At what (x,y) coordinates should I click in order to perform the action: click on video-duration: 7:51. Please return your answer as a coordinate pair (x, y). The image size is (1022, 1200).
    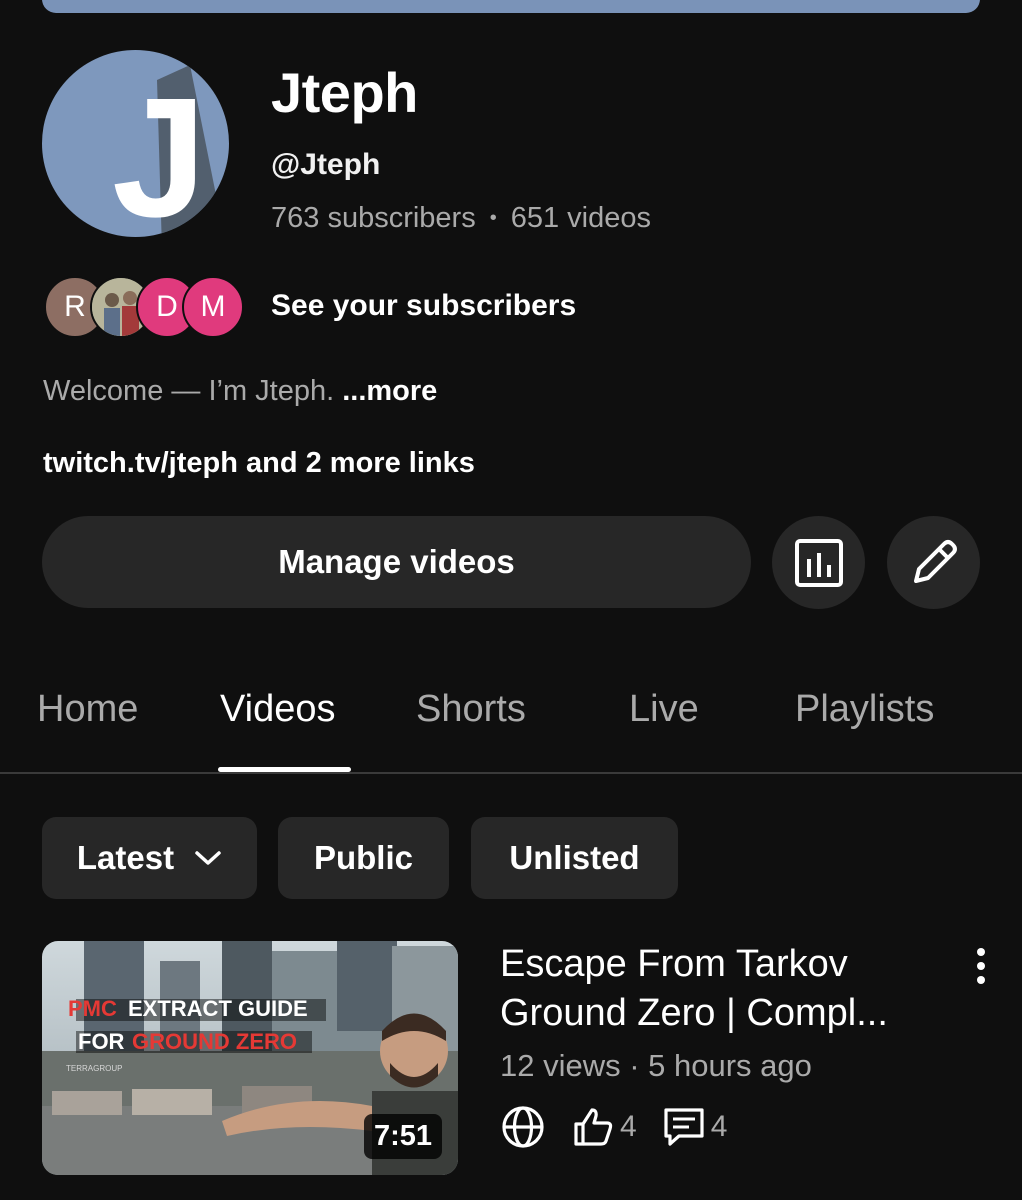
    Looking at the image, I should click on (402, 1136).